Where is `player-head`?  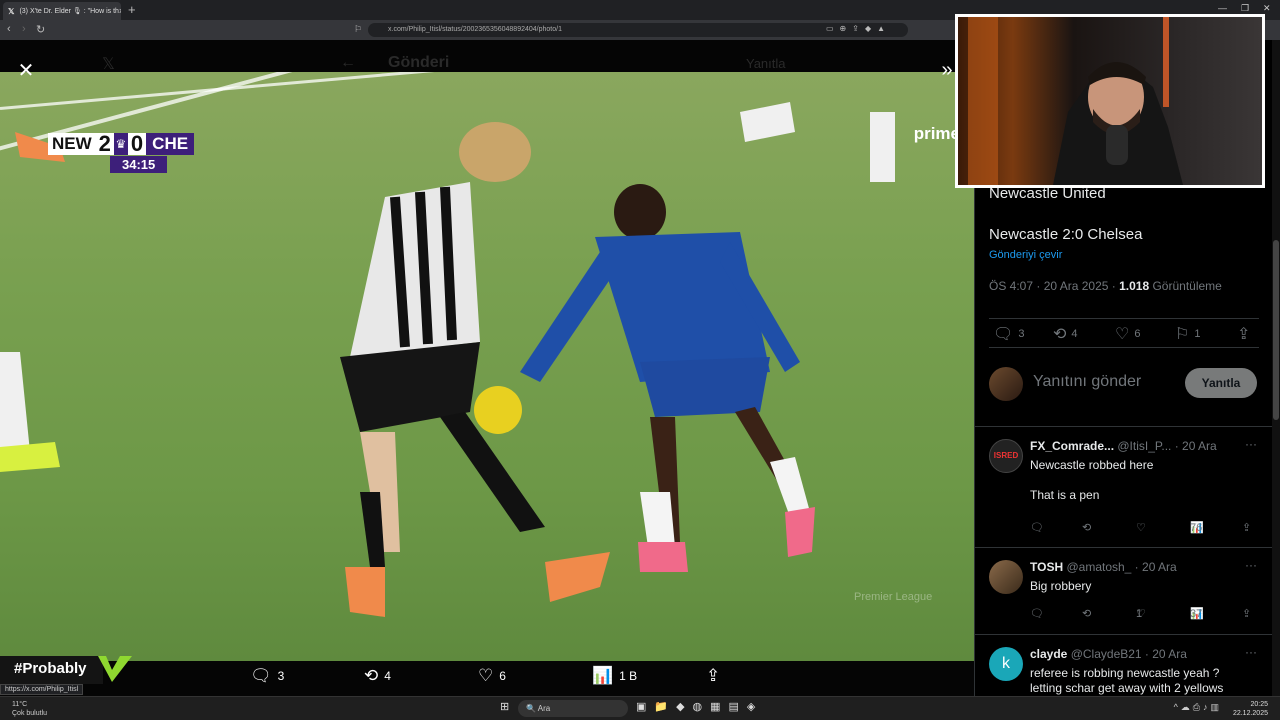 player-head is located at coordinates (640, 212).